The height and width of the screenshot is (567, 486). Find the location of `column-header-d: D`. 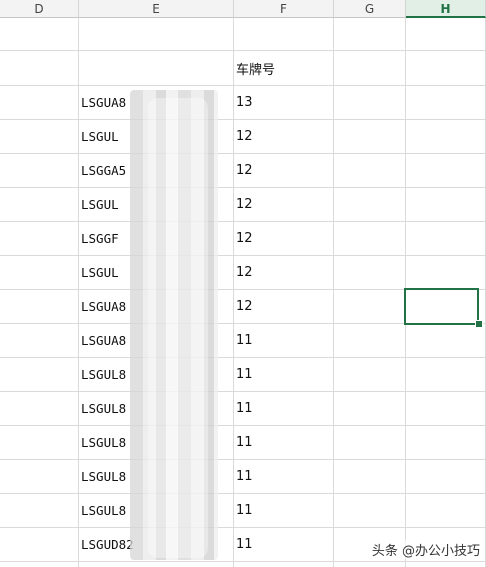

column-header-d: D is located at coordinates (39, 9).